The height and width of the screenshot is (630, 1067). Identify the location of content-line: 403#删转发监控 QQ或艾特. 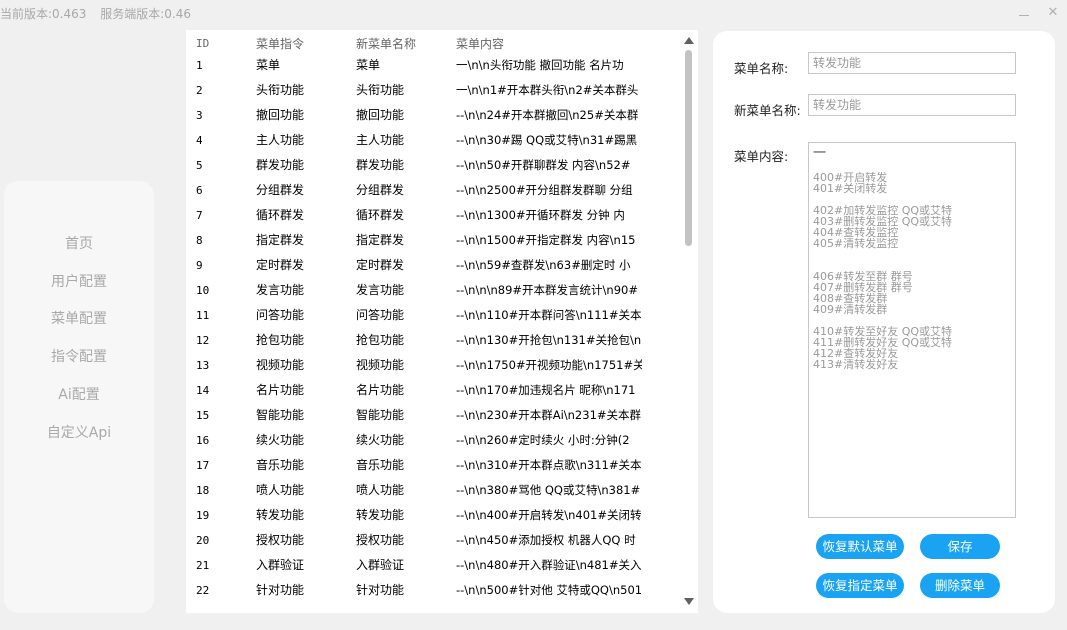
(883, 221).